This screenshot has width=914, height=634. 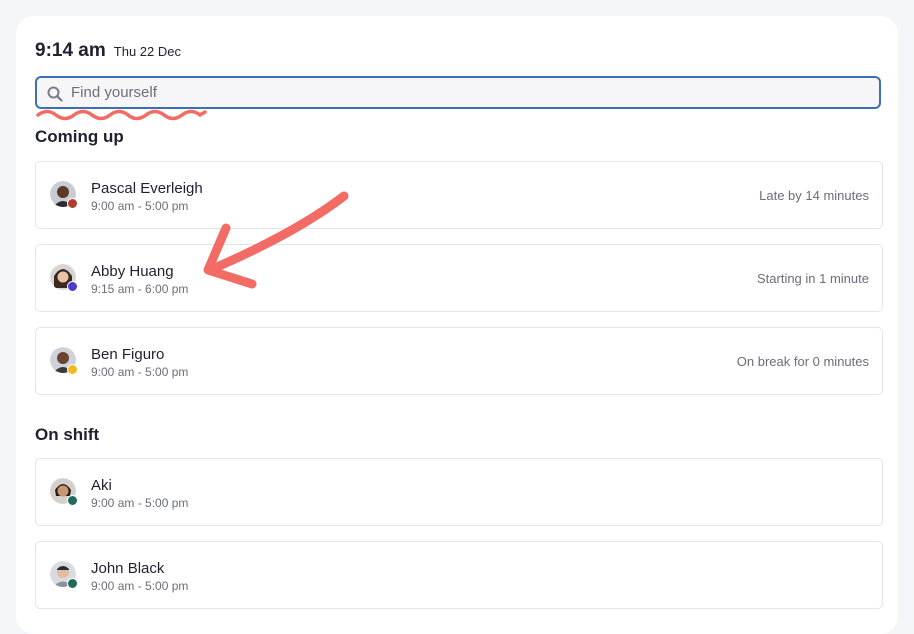 What do you see at coordinates (101, 485) in the screenshot?
I see `person-name: Aki` at bounding box center [101, 485].